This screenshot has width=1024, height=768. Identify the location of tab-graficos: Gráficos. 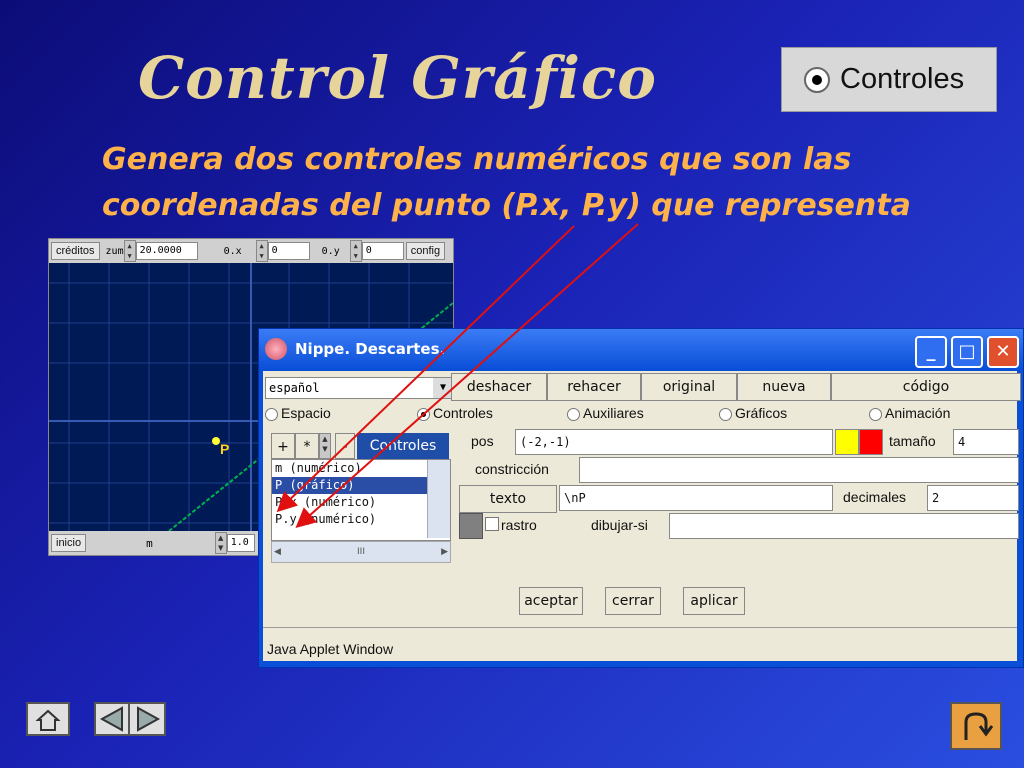
(753, 413).